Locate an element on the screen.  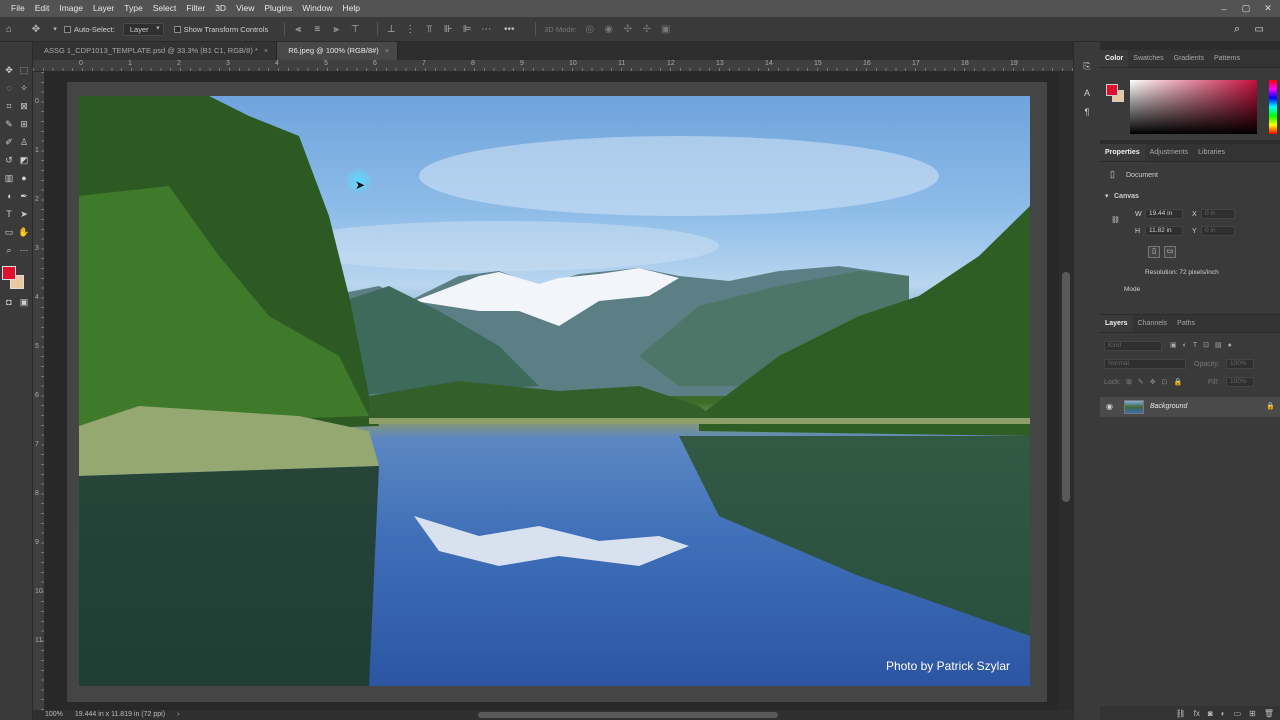
search-icon: ⌕ is located at coordinates (1237, 29).